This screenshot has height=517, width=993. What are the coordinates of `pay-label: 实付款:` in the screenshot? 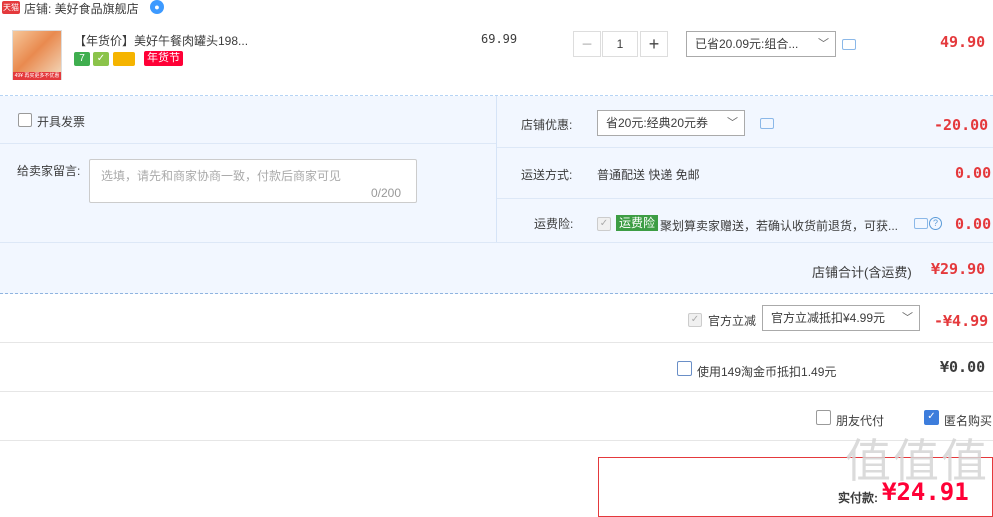 It's located at (858, 498).